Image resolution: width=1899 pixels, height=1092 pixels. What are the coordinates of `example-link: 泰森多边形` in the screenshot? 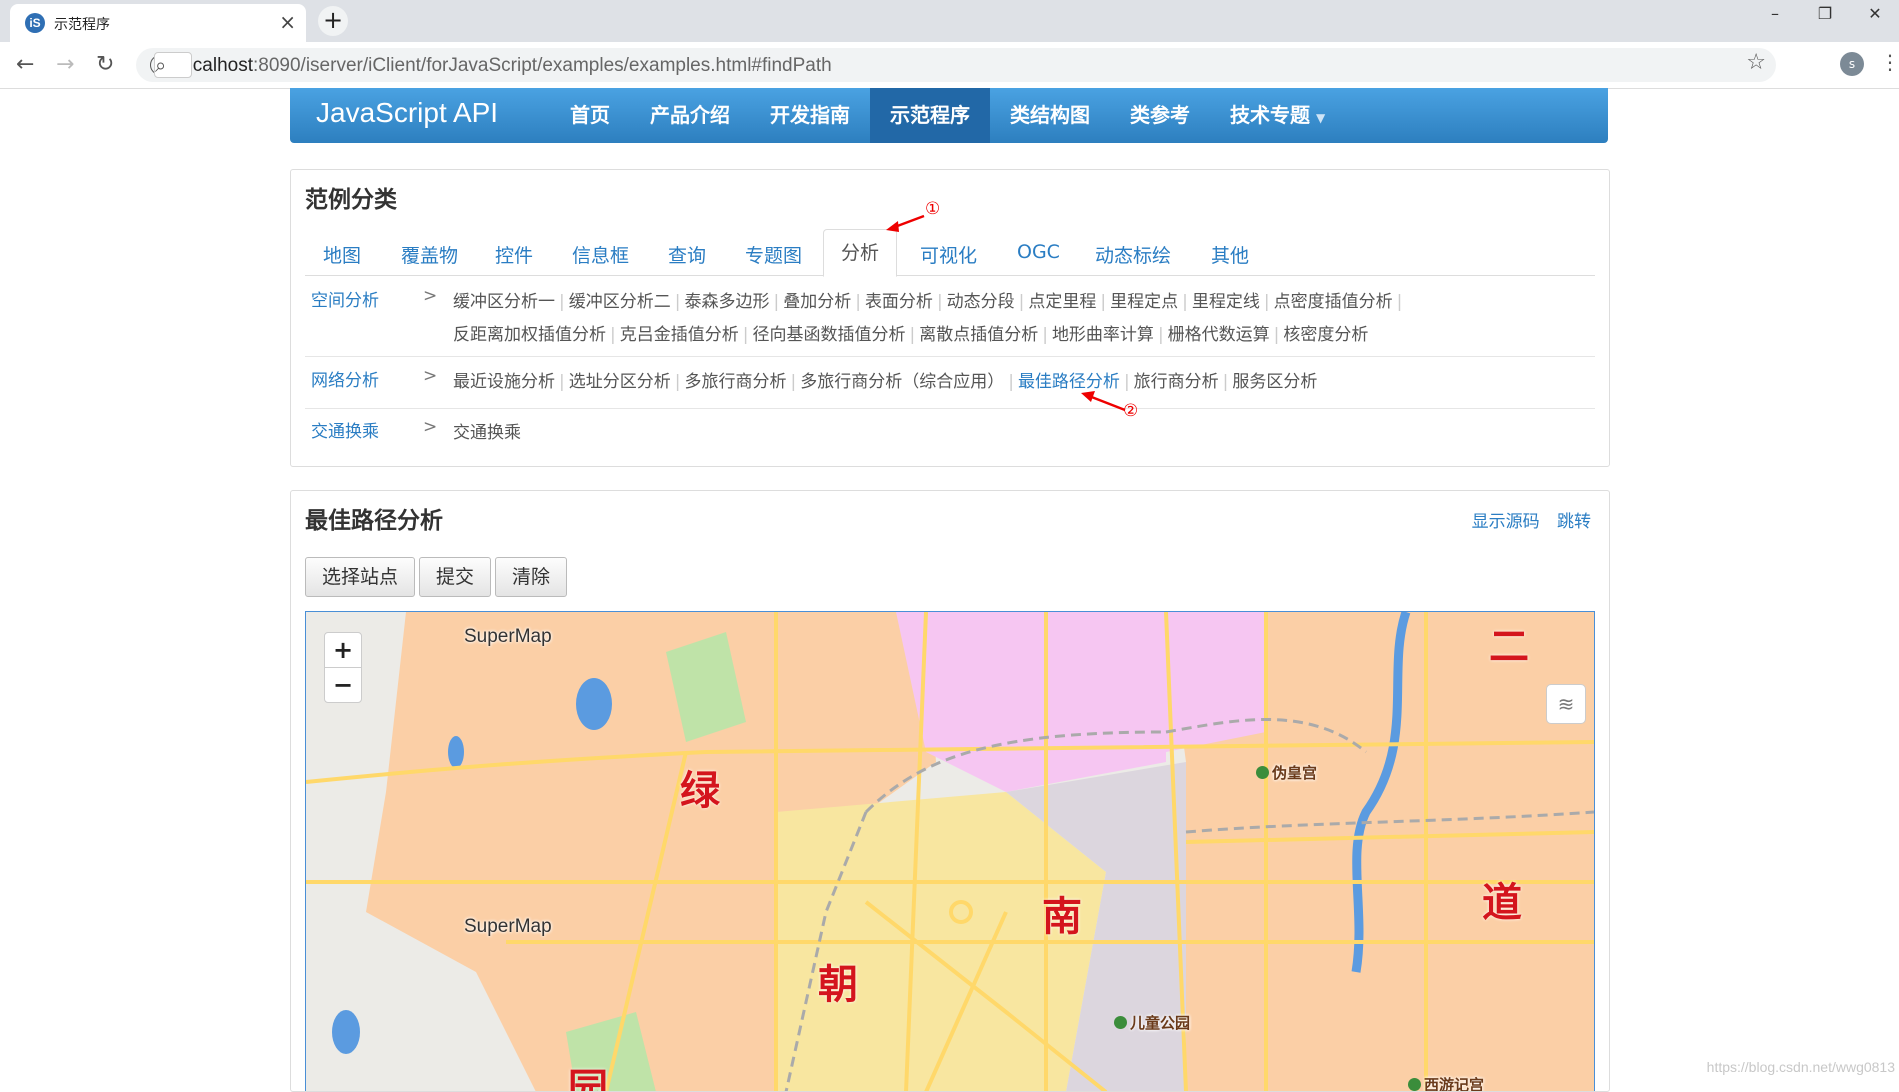 It's located at (726, 302).